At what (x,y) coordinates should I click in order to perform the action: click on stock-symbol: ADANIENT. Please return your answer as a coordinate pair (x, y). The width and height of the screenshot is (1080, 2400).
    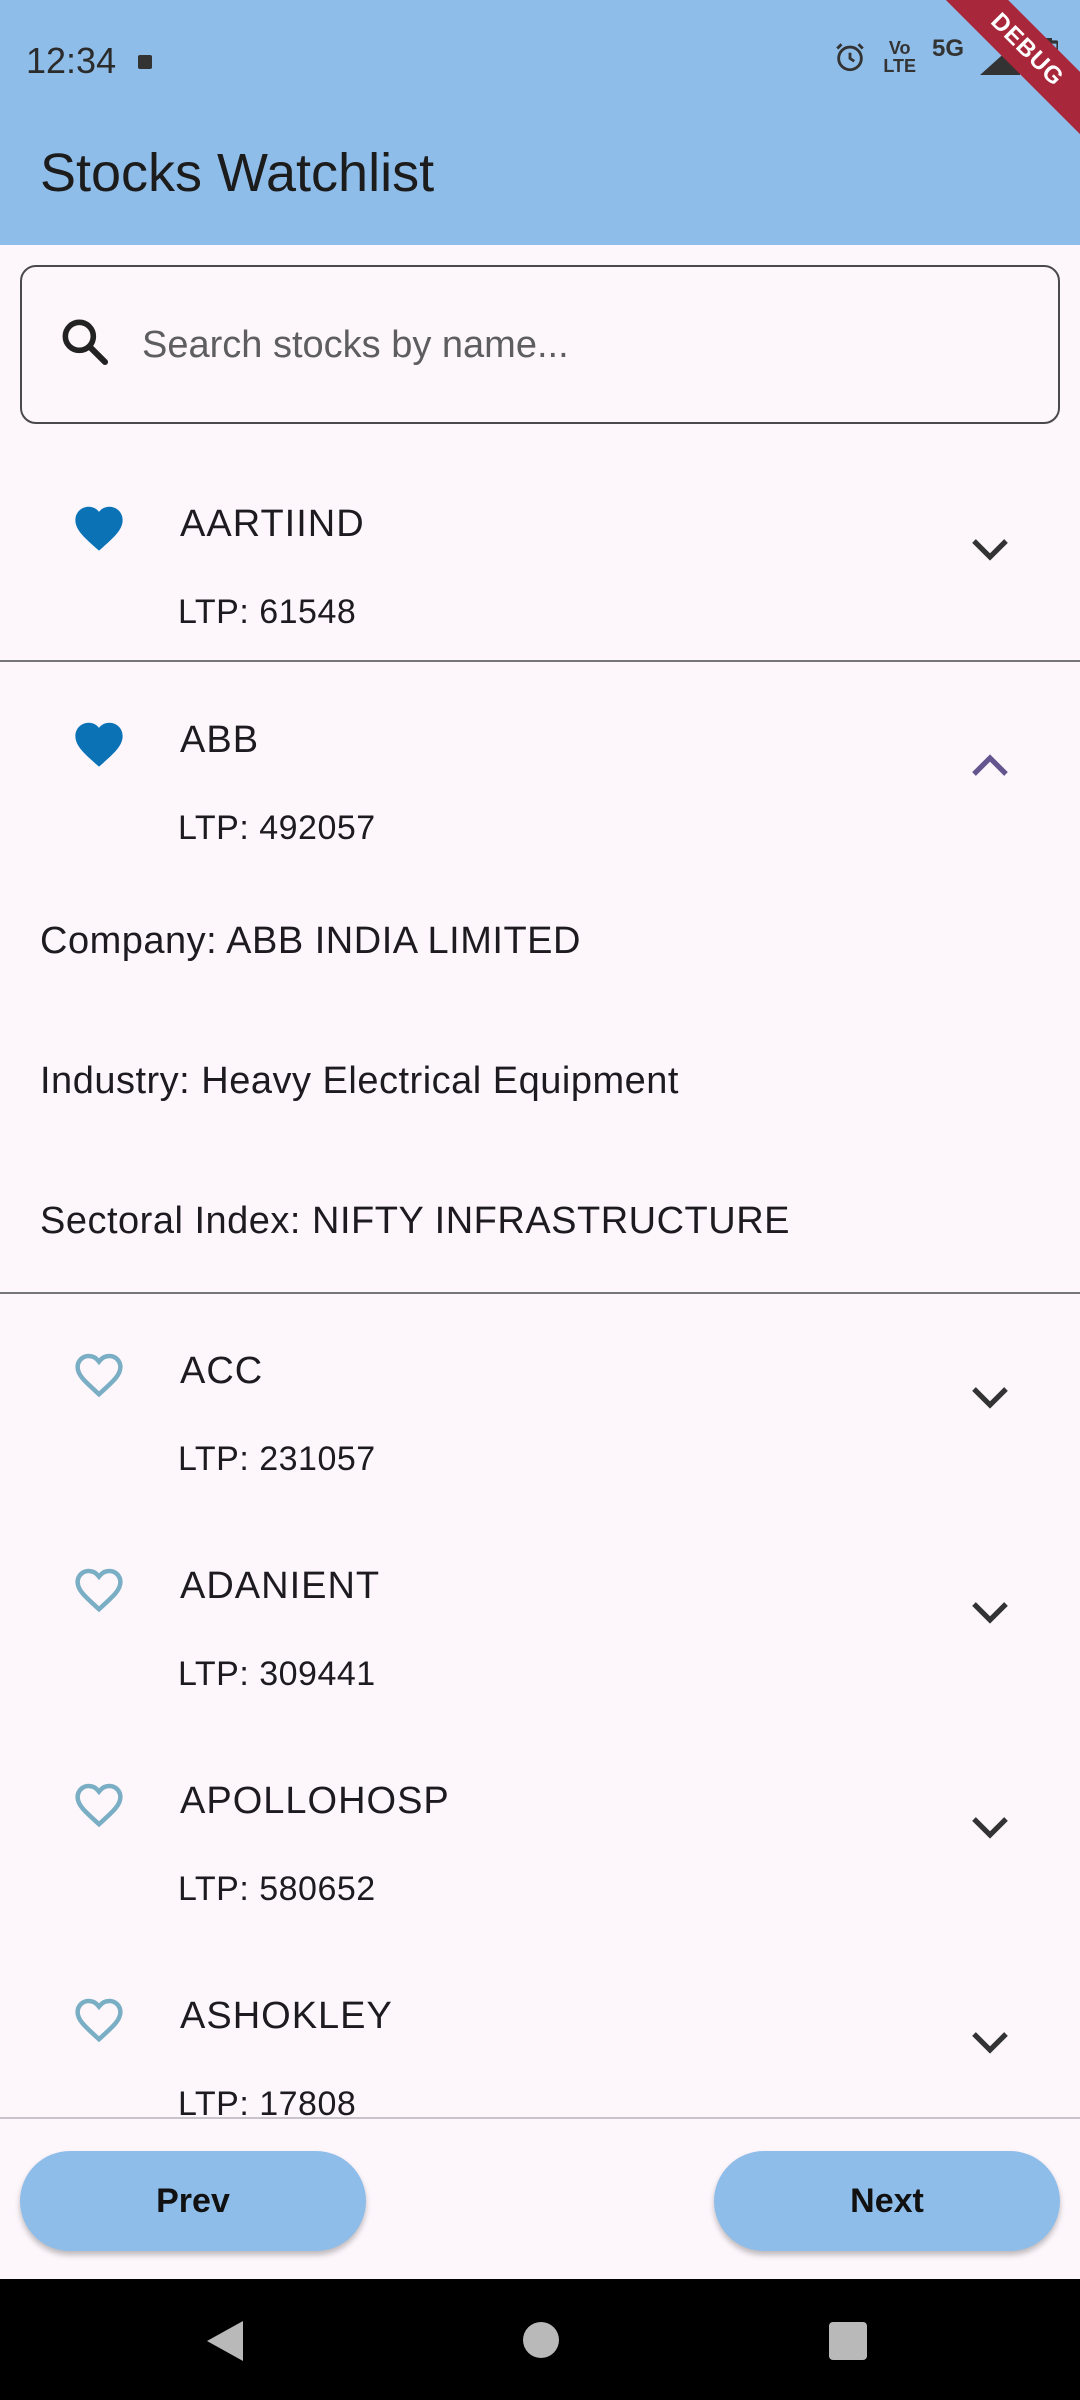
    Looking at the image, I should click on (280, 1586).